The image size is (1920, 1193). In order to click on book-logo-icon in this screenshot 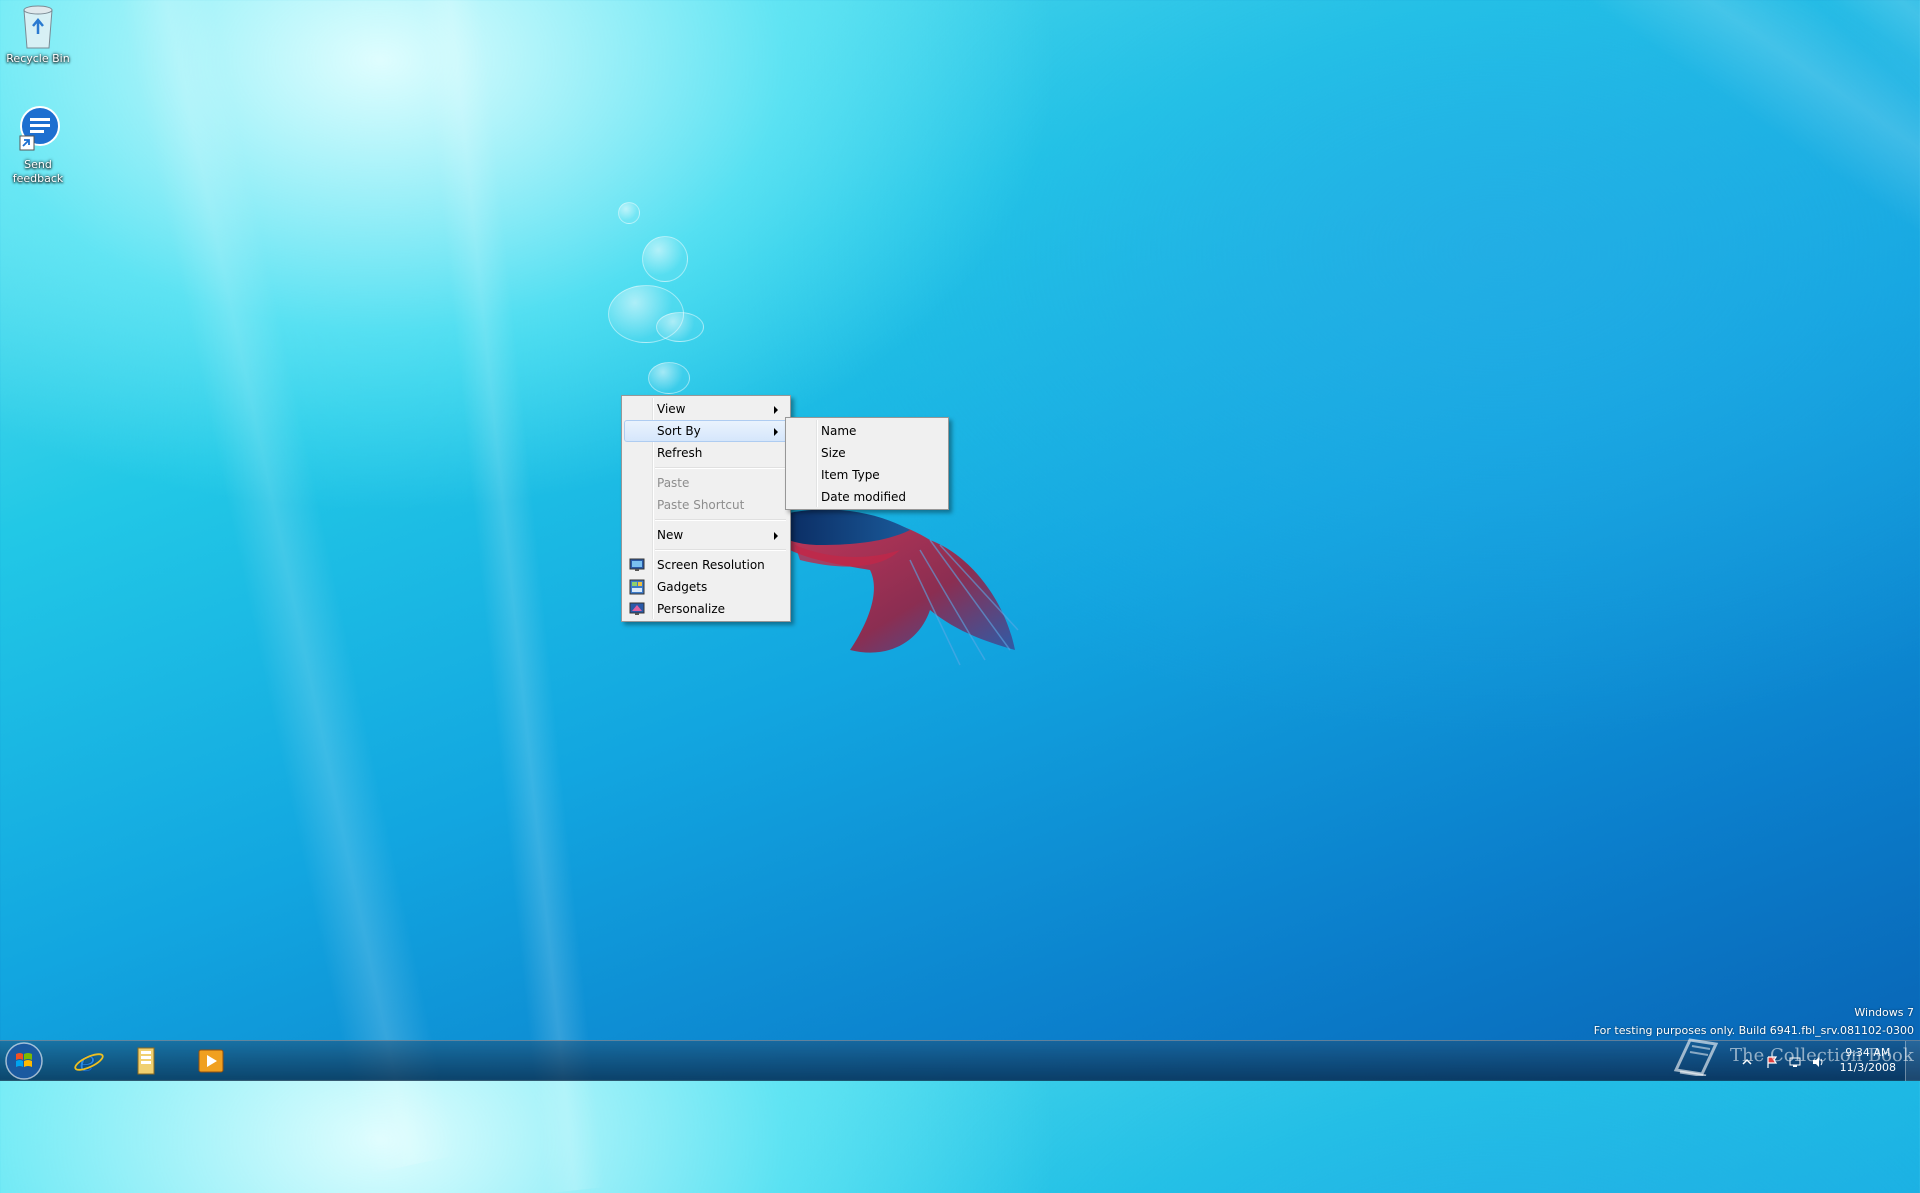, I will do `click(1696, 1057)`.